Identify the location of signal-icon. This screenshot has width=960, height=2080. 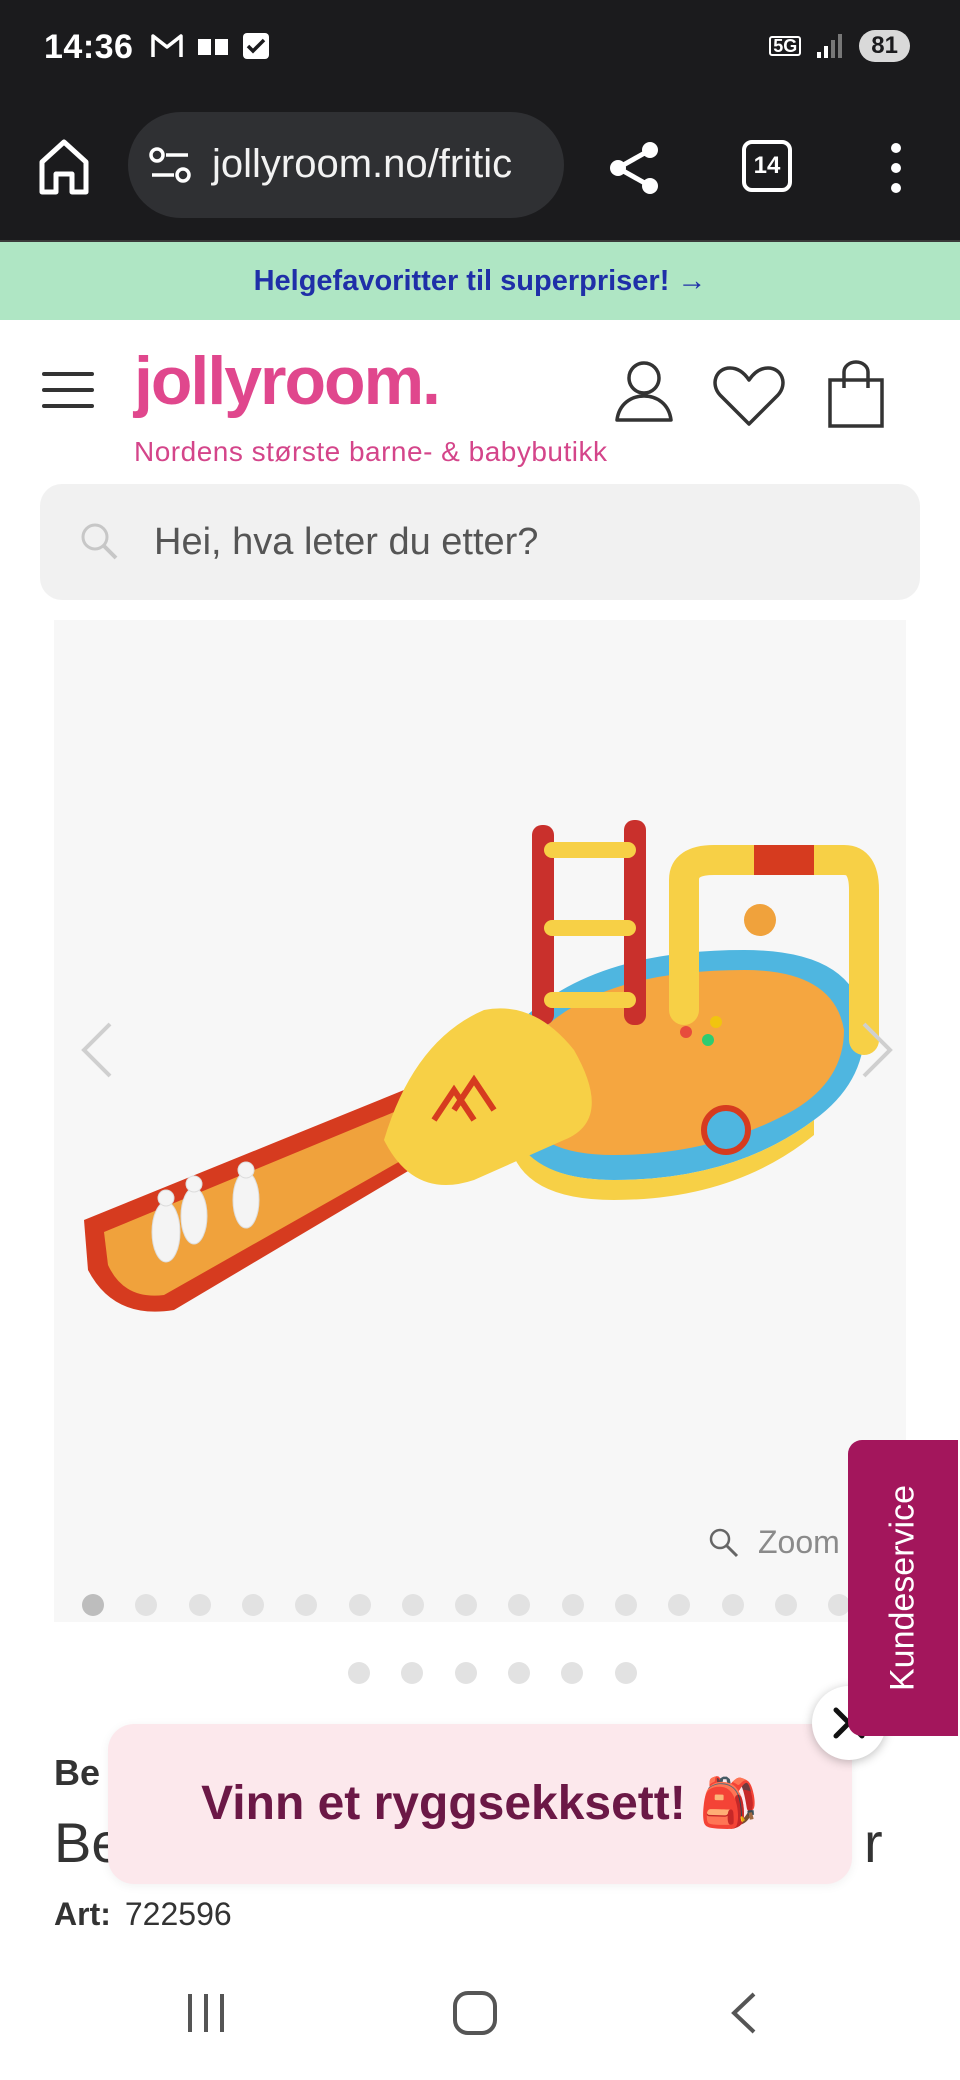
(830, 46).